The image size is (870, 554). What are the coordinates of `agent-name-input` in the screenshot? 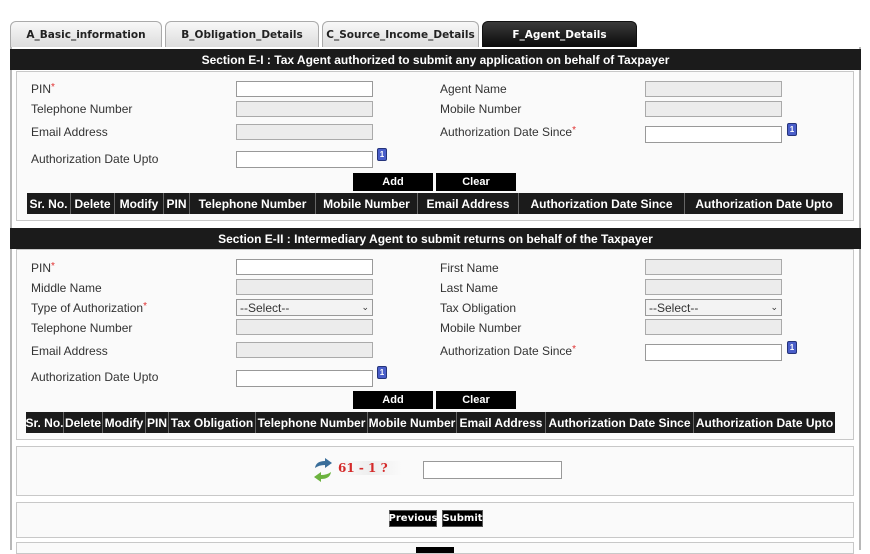 It's located at (713, 89).